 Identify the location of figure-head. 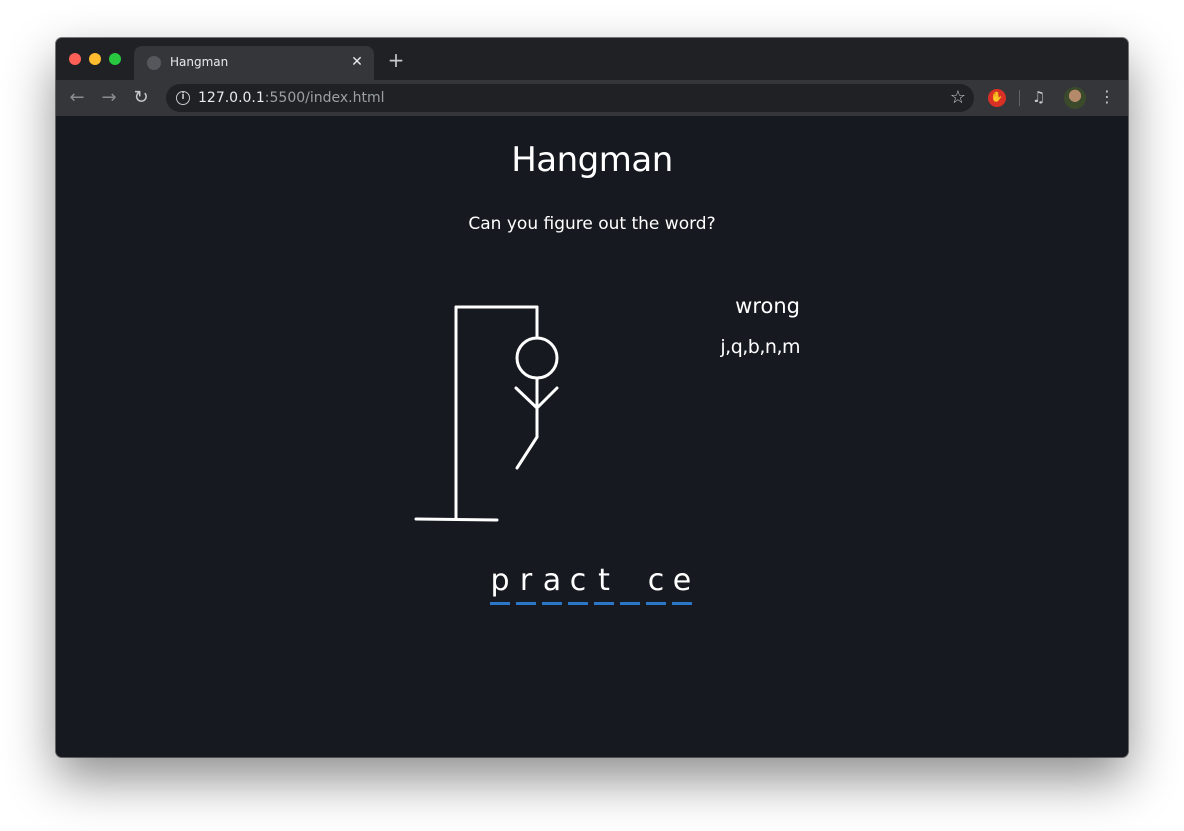
(537, 358).